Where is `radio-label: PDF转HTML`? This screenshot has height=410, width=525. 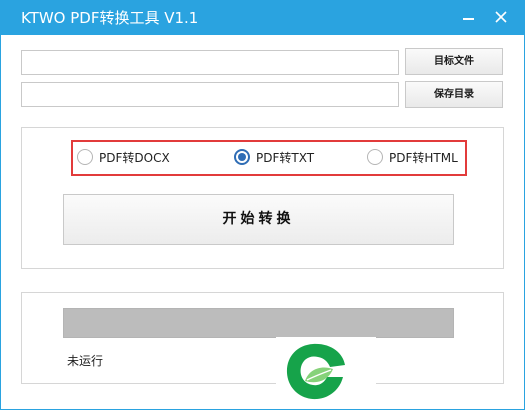
radio-label: PDF转HTML is located at coordinates (423, 158).